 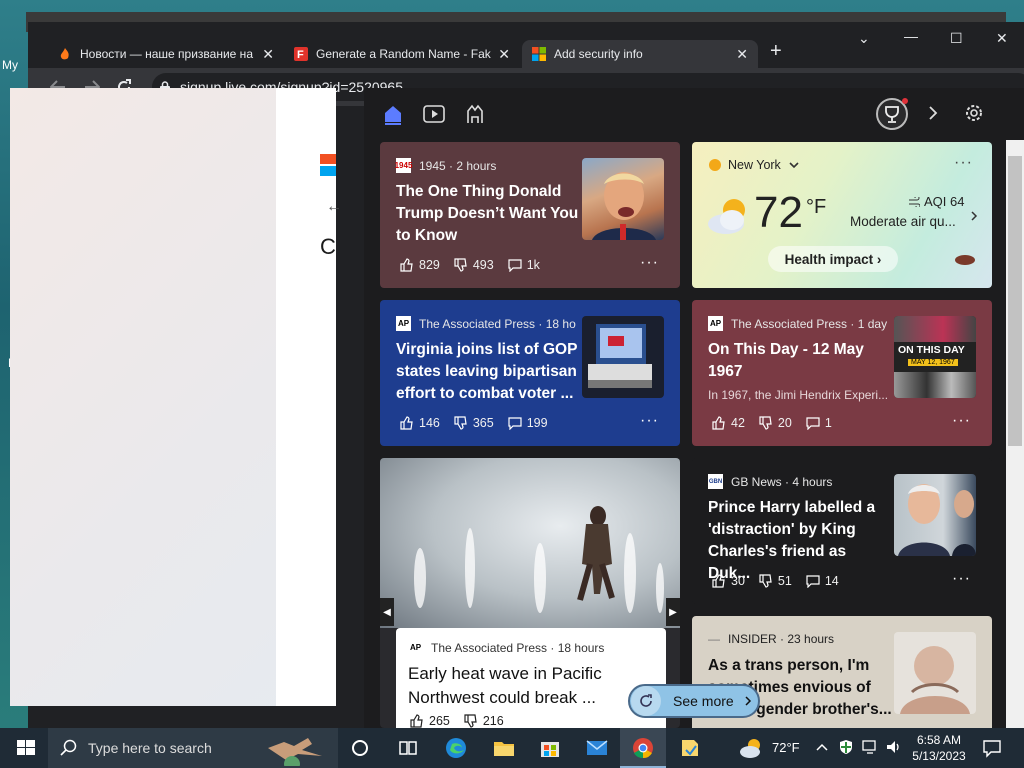 What do you see at coordinates (504, 748) in the screenshot?
I see `file-explorer-icon` at bounding box center [504, 748].